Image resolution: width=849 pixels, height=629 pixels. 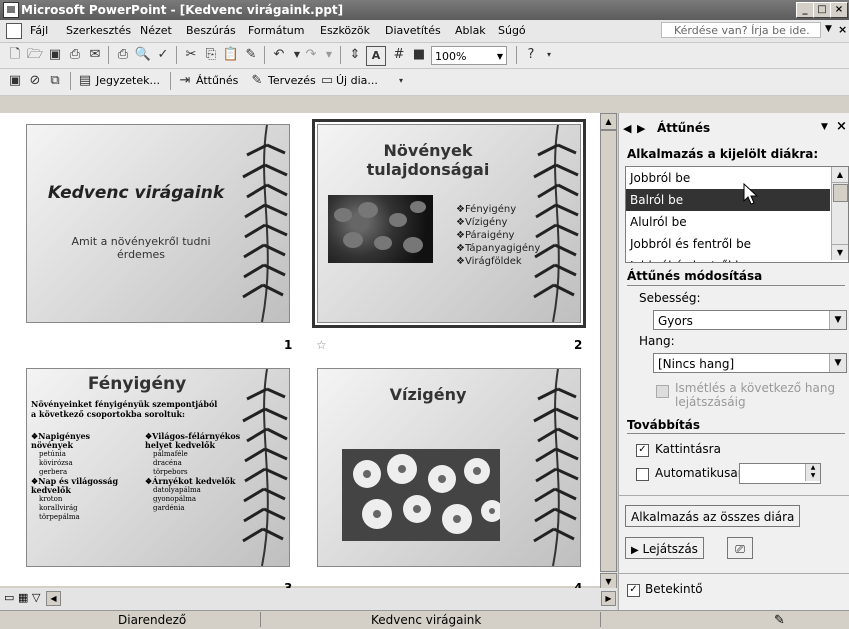 What do you see at coordinates (842, 29) in the screenshot?
I see `close-document-icon: ×` at bounding box center [842, 29].